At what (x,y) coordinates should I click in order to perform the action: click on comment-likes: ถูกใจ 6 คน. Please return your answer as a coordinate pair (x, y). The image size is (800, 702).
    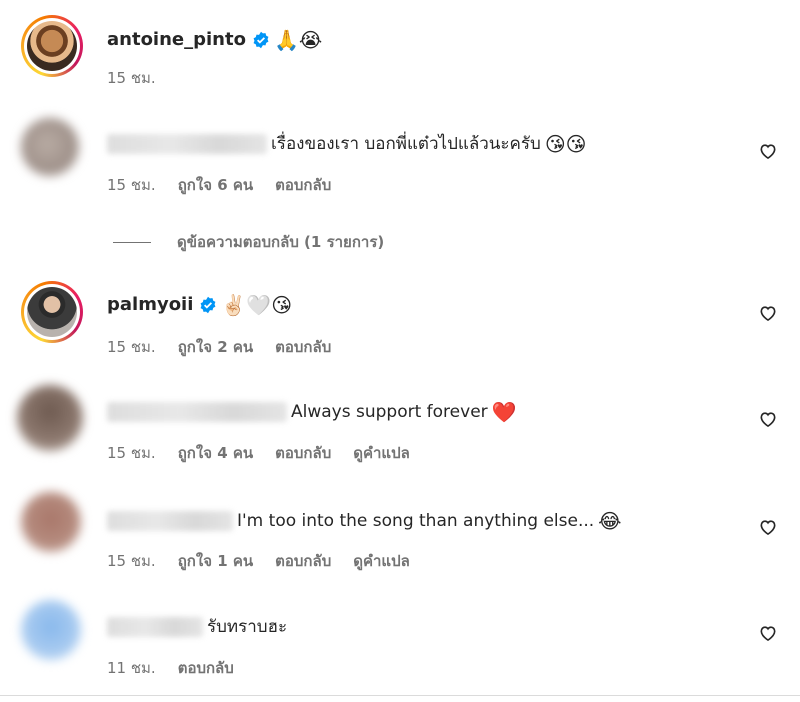
    Looking at the image, I should click on (215, 185).